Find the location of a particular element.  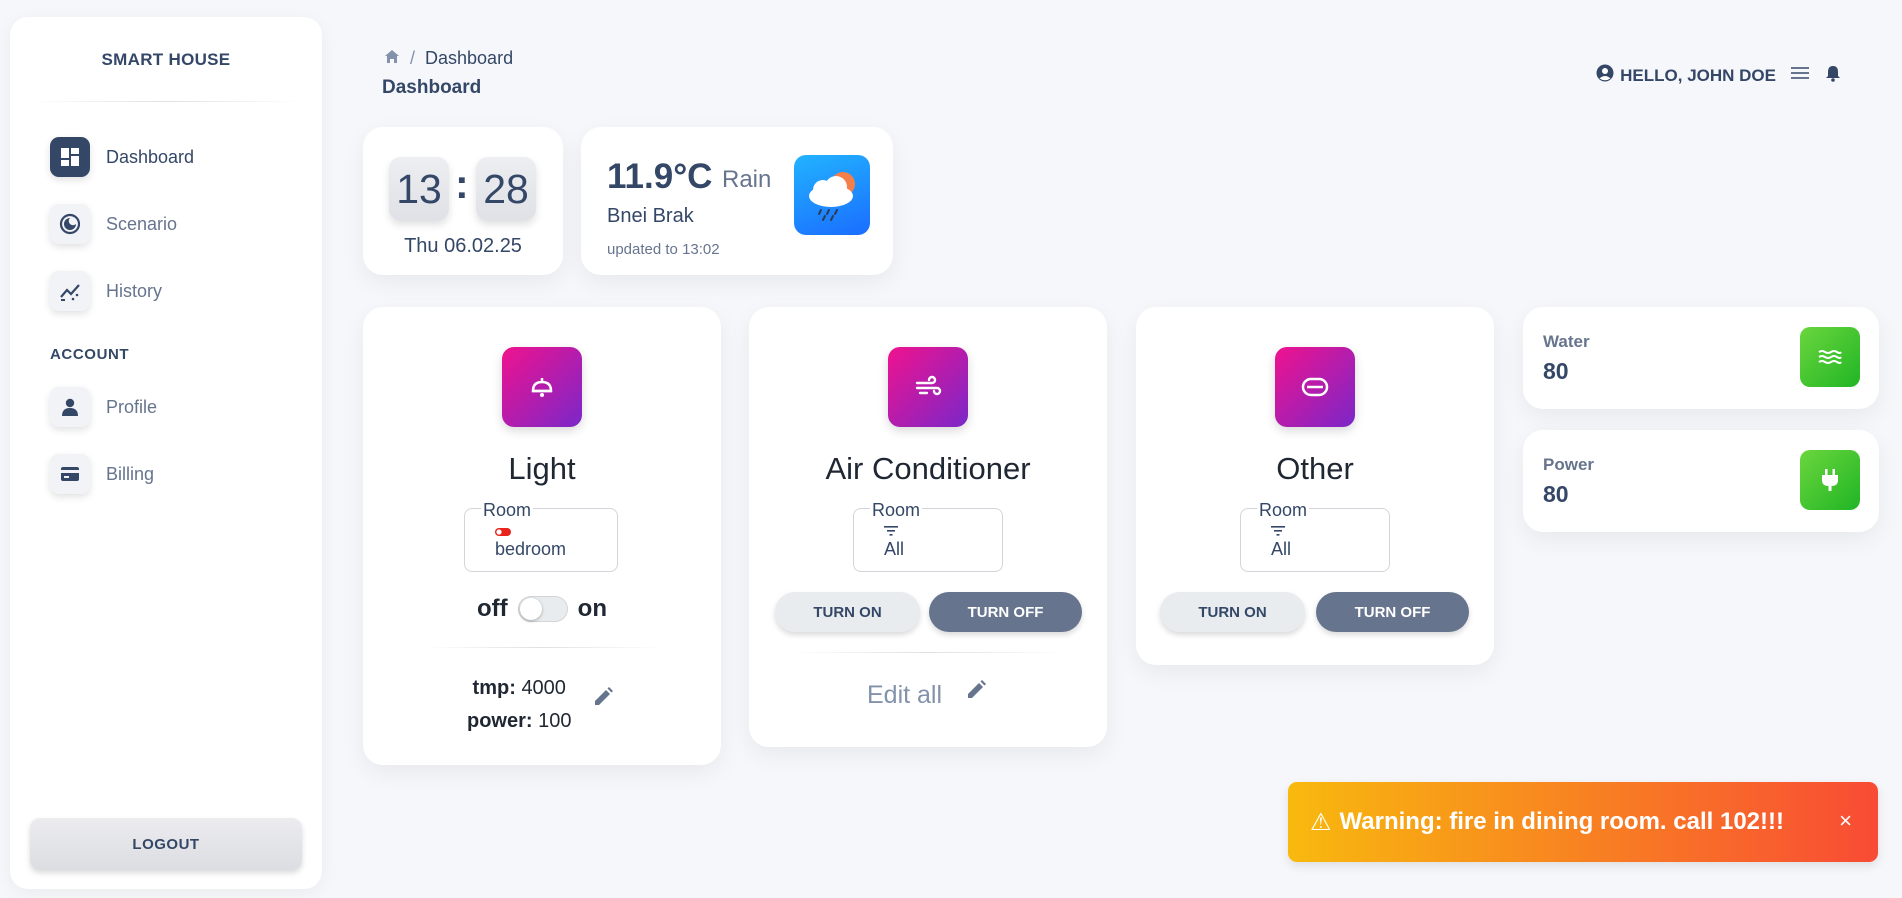

rain-cloud-icon is located at coordinates (832, 195).